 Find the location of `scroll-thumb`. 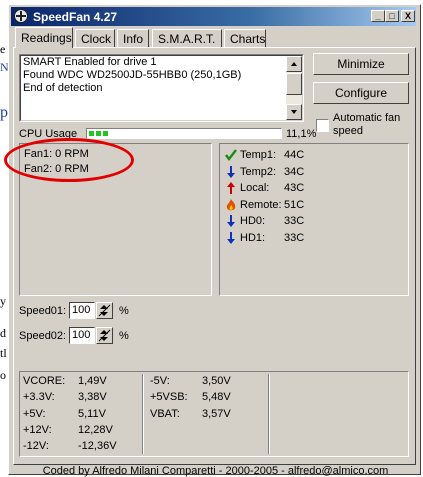

scroll-thumb is located at coordinates (294, 84).